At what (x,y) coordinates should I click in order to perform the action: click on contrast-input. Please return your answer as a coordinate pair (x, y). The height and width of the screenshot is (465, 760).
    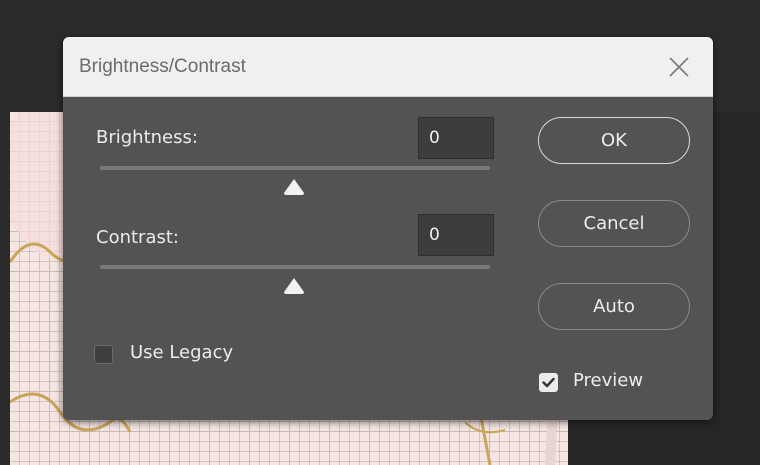
    Looking at the image, I should click on (456, 235).